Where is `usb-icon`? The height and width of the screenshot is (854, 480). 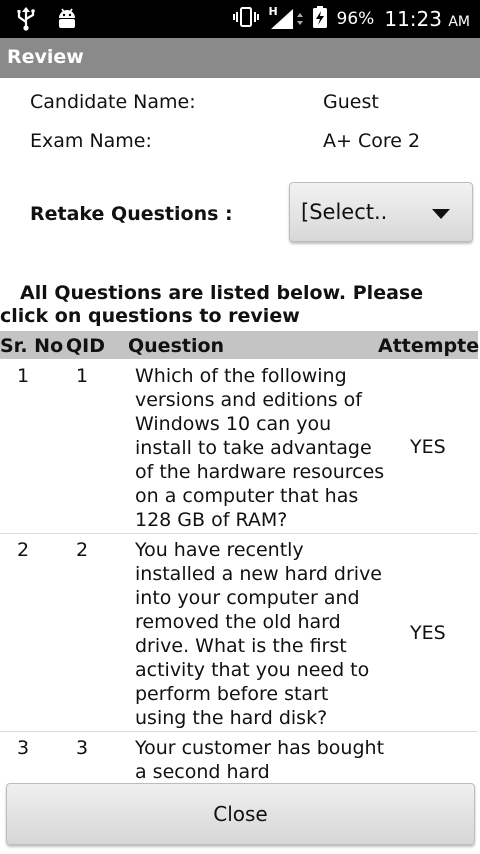
usb-icon is located at coordinates (26, 21).